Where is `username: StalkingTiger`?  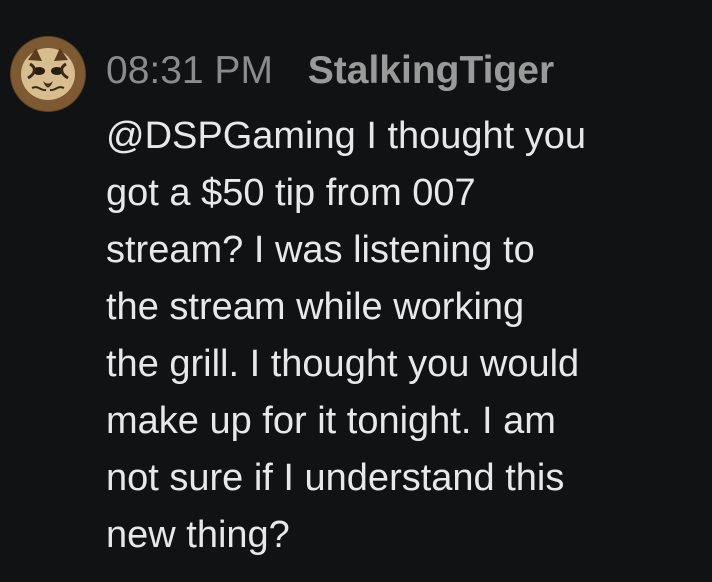
username: StalkingTiger is located at coordinates (431, 70).